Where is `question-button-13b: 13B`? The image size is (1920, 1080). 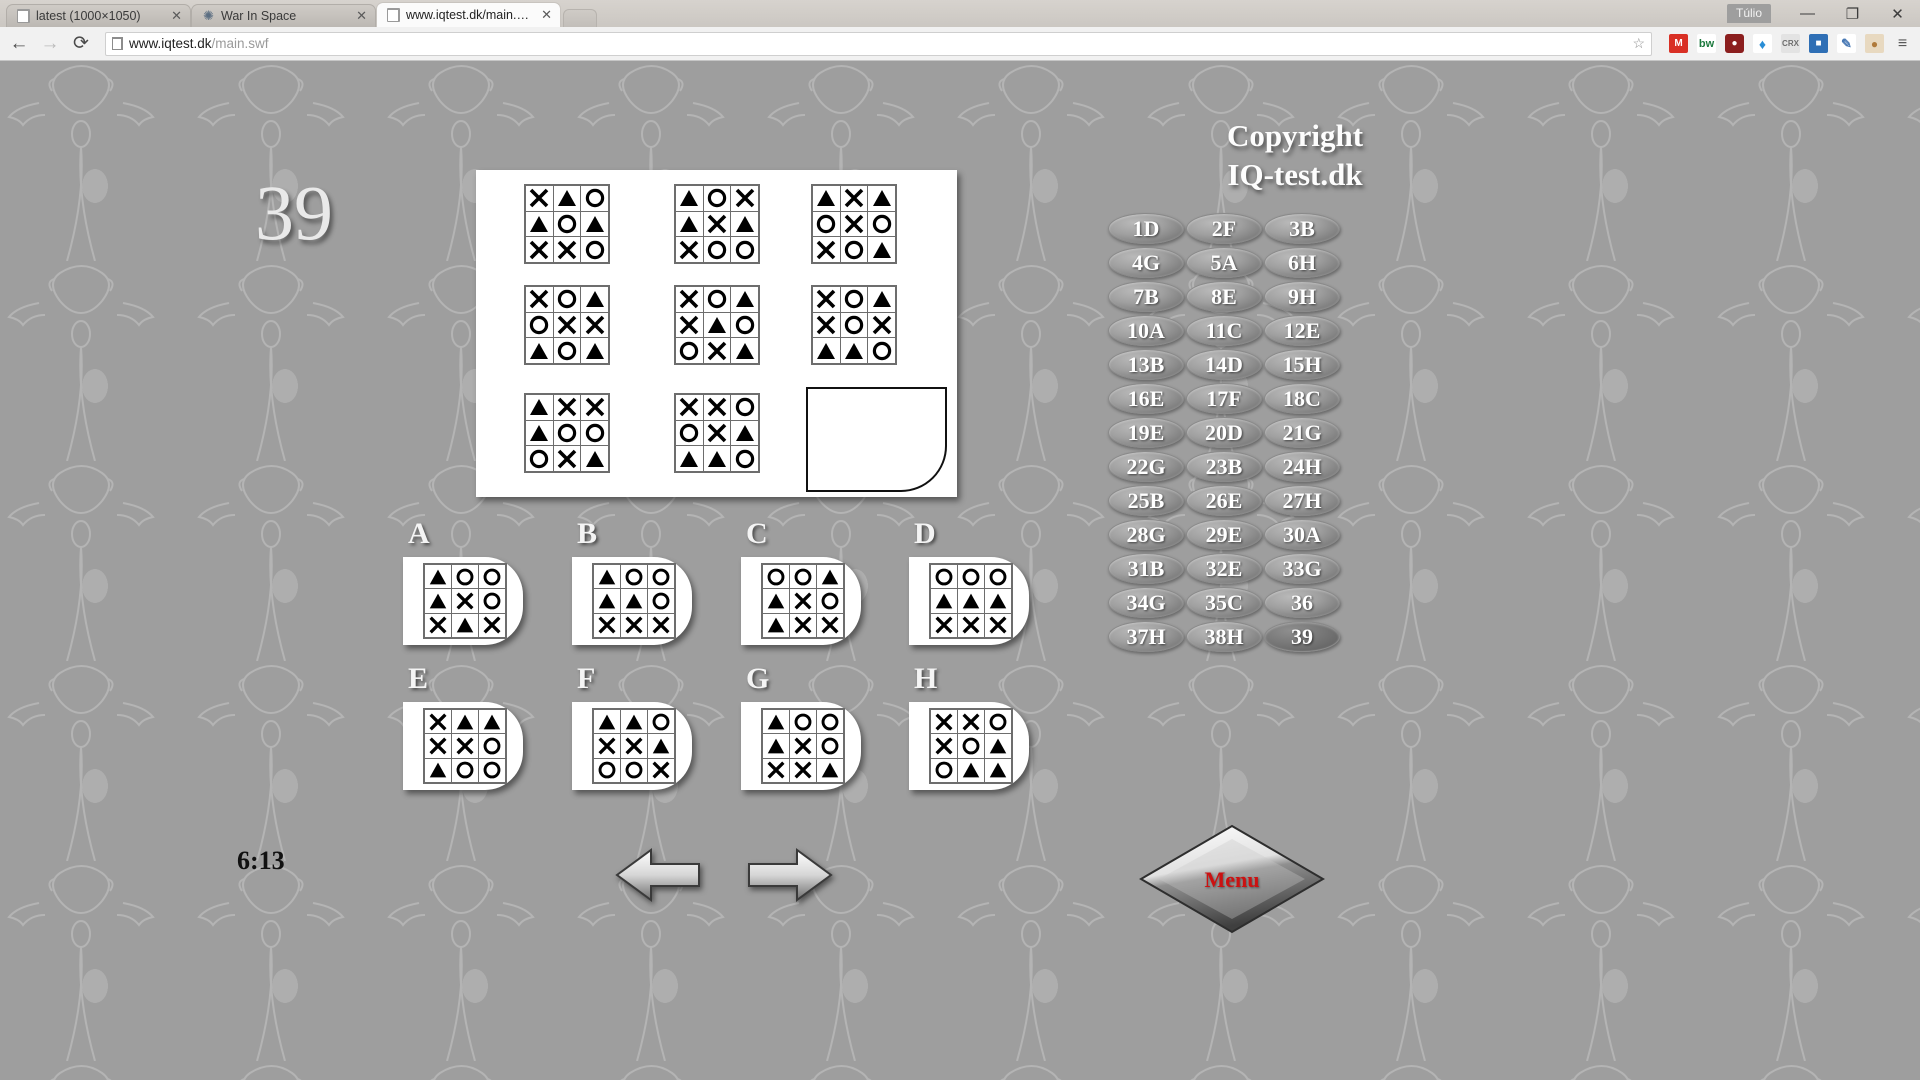 question-button-13b: 13B is located at coordinates (1146, 364).